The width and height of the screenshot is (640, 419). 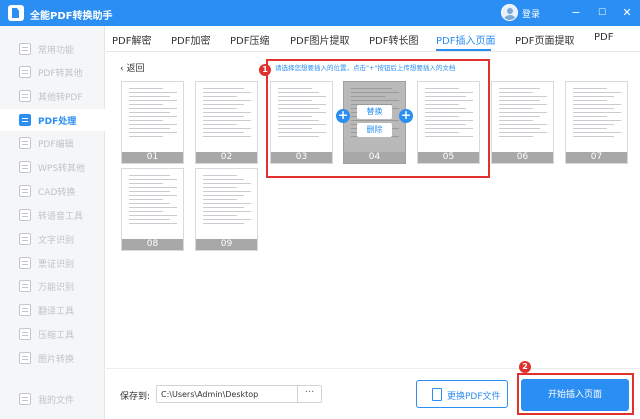 I want to click on ticket-recognition-icon, so click(x=25, y=263).